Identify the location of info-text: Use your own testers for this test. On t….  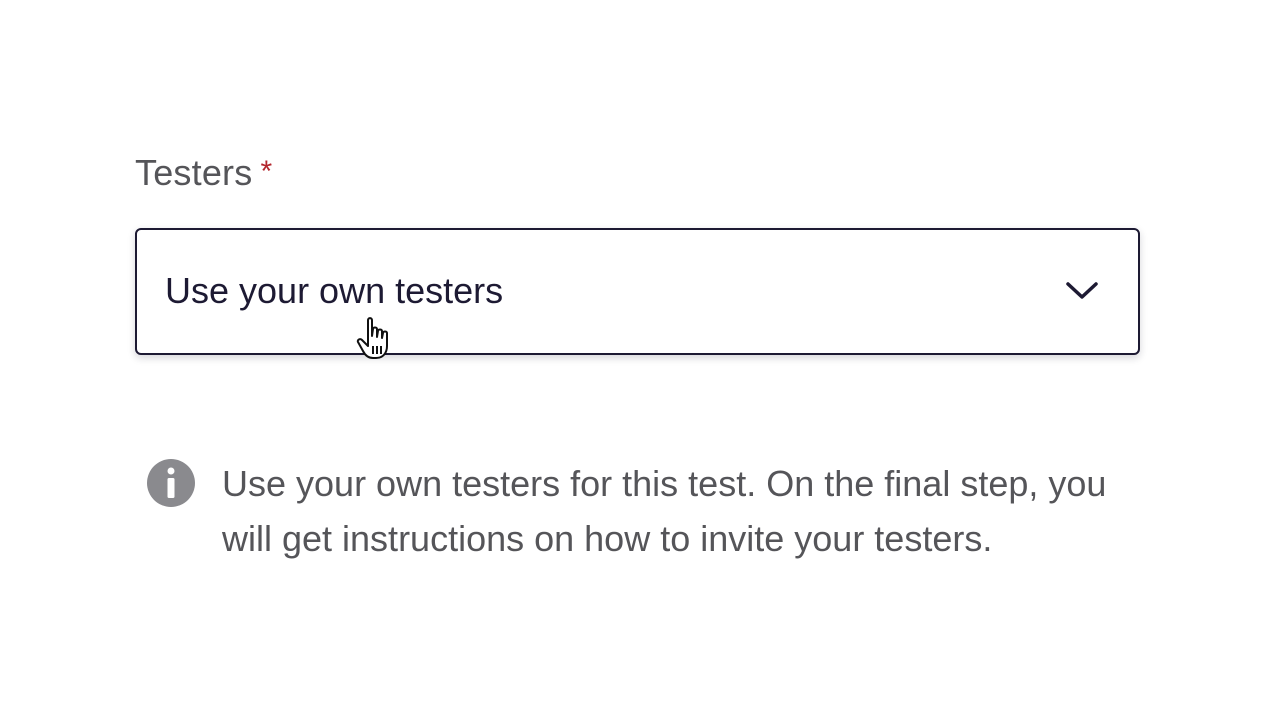
(664, 511).